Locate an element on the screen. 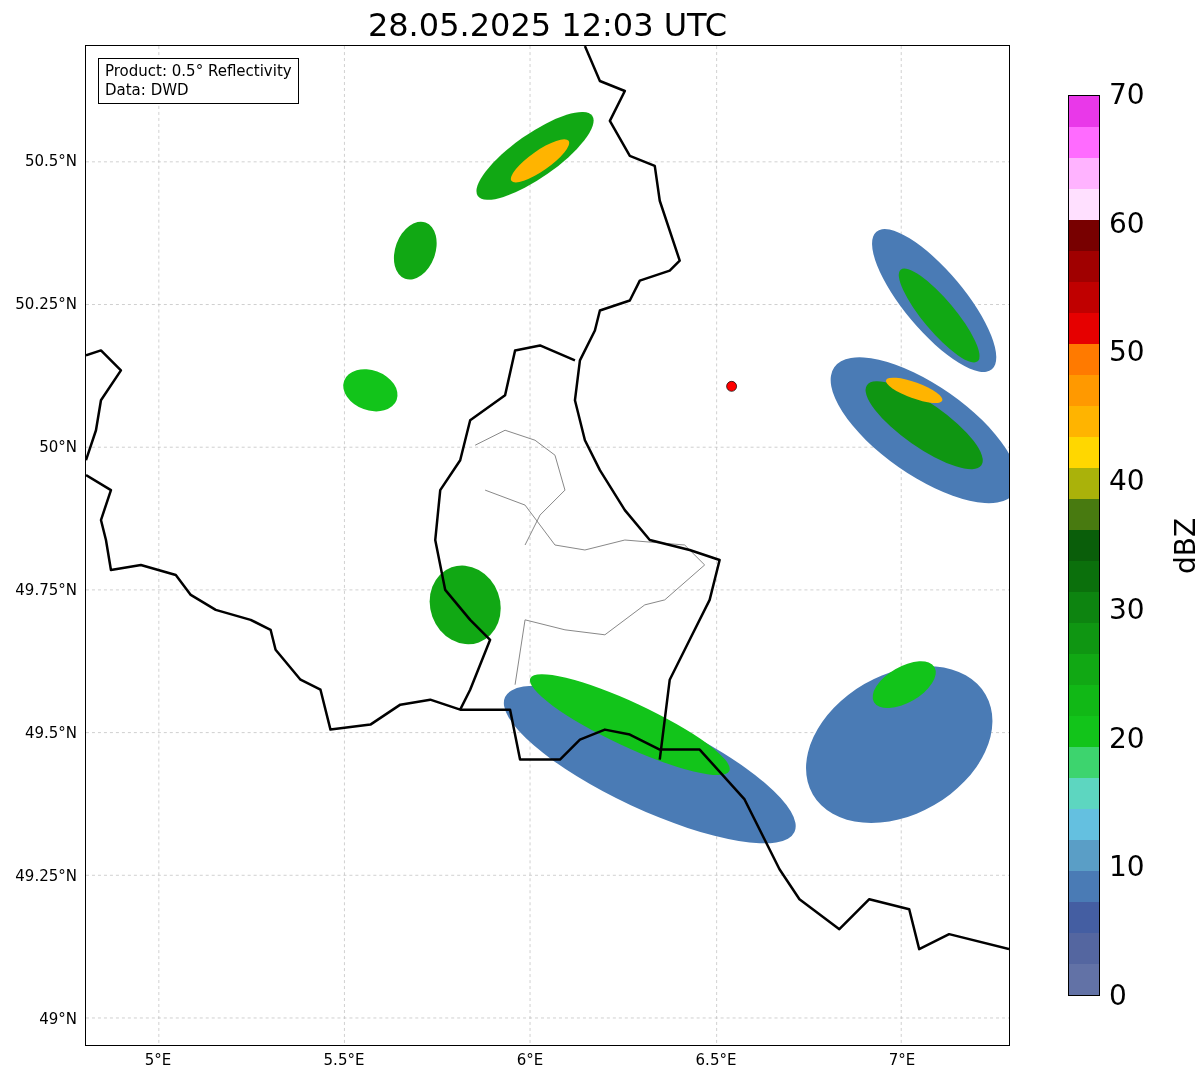  y-tick-label: 49.75°N is located at coordinates (46, 590).